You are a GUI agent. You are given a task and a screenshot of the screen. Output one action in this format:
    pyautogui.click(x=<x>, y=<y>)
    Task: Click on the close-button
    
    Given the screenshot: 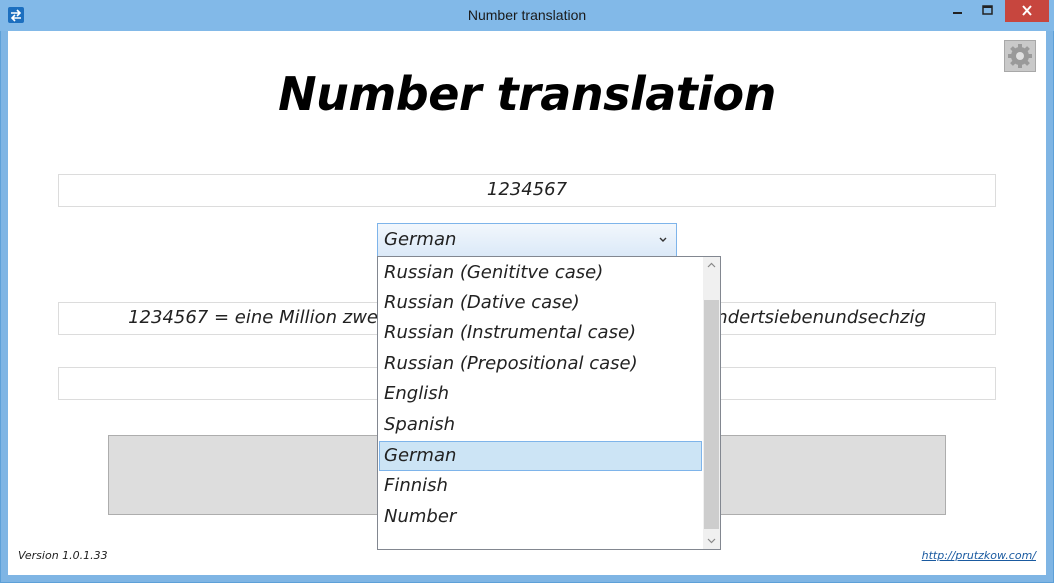 What is the action you would take?
    pyautogui.click(x=1027, y=11)
    